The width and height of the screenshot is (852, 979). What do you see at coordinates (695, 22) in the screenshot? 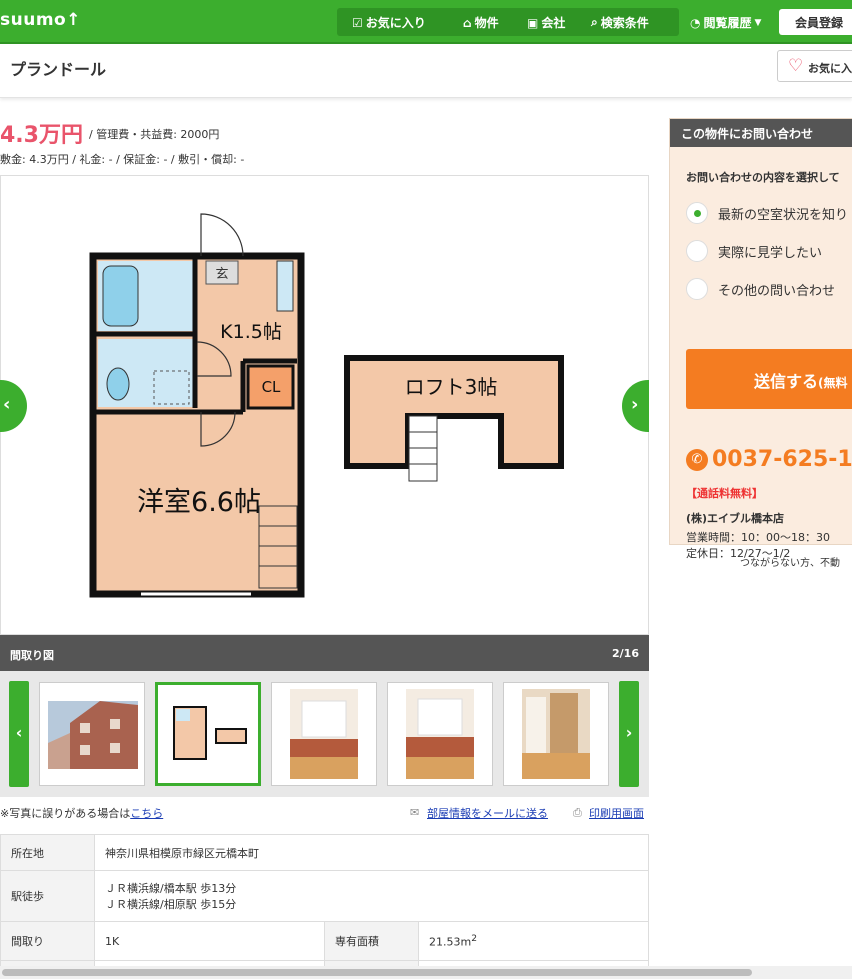
I see `clock-icon: ◔` at bounding box center [695, 22].